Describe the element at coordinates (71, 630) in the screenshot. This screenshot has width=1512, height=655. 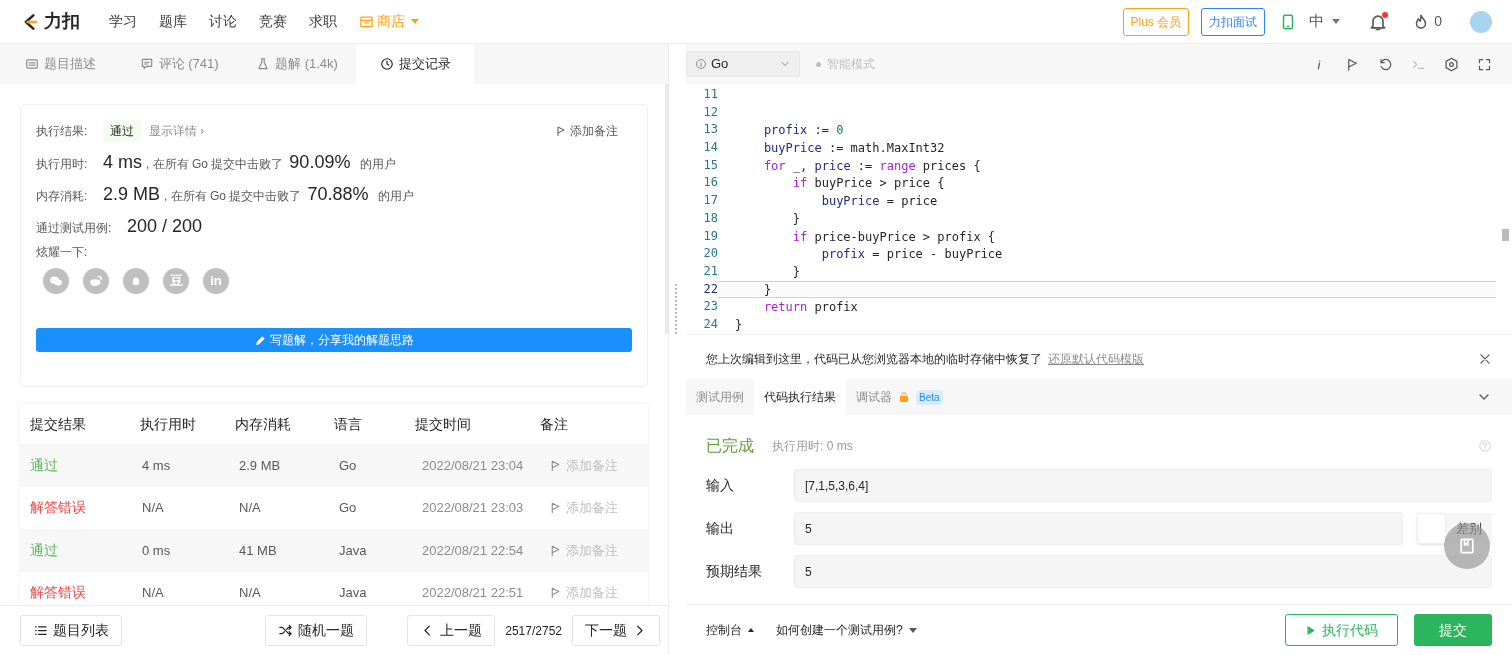
I see `problem-list-button: 题目列表` at that location.